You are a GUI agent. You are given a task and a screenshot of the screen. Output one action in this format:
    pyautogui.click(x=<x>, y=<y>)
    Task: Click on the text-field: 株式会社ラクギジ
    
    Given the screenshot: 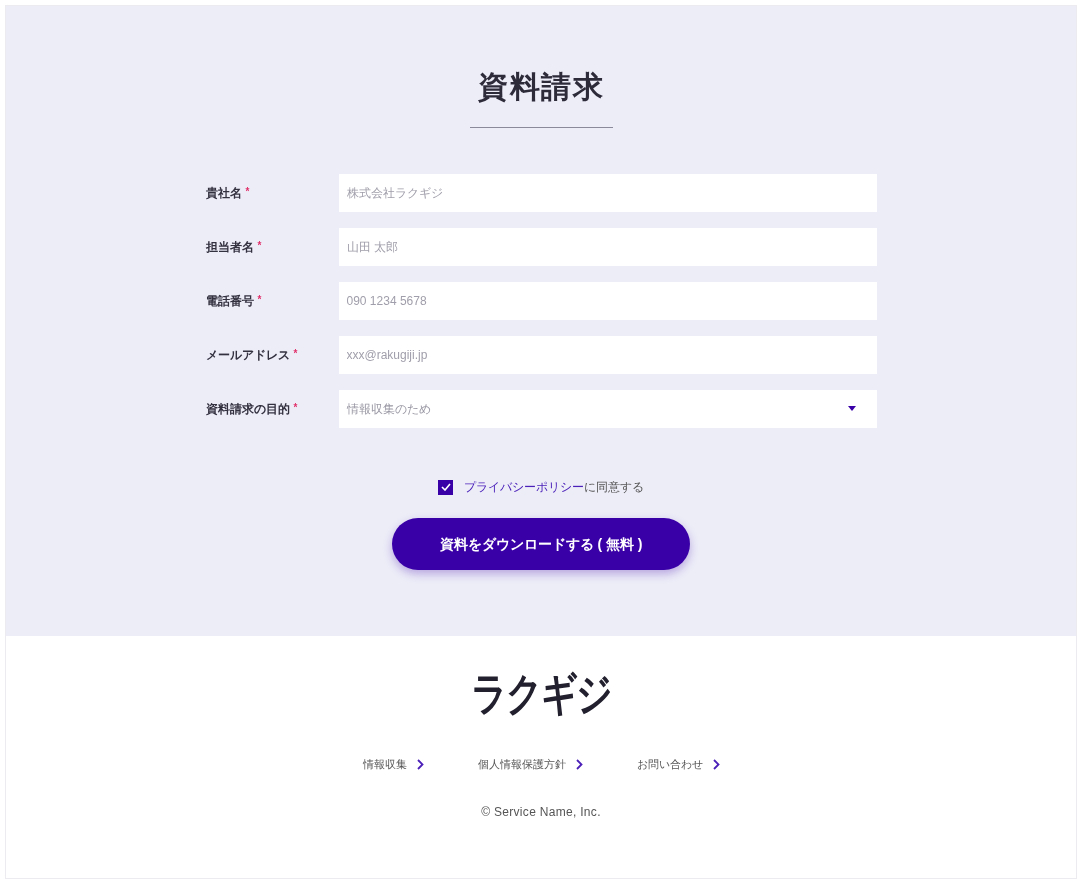 What is the action you would take?
    pyautogui.click(x=607, y=193)
    